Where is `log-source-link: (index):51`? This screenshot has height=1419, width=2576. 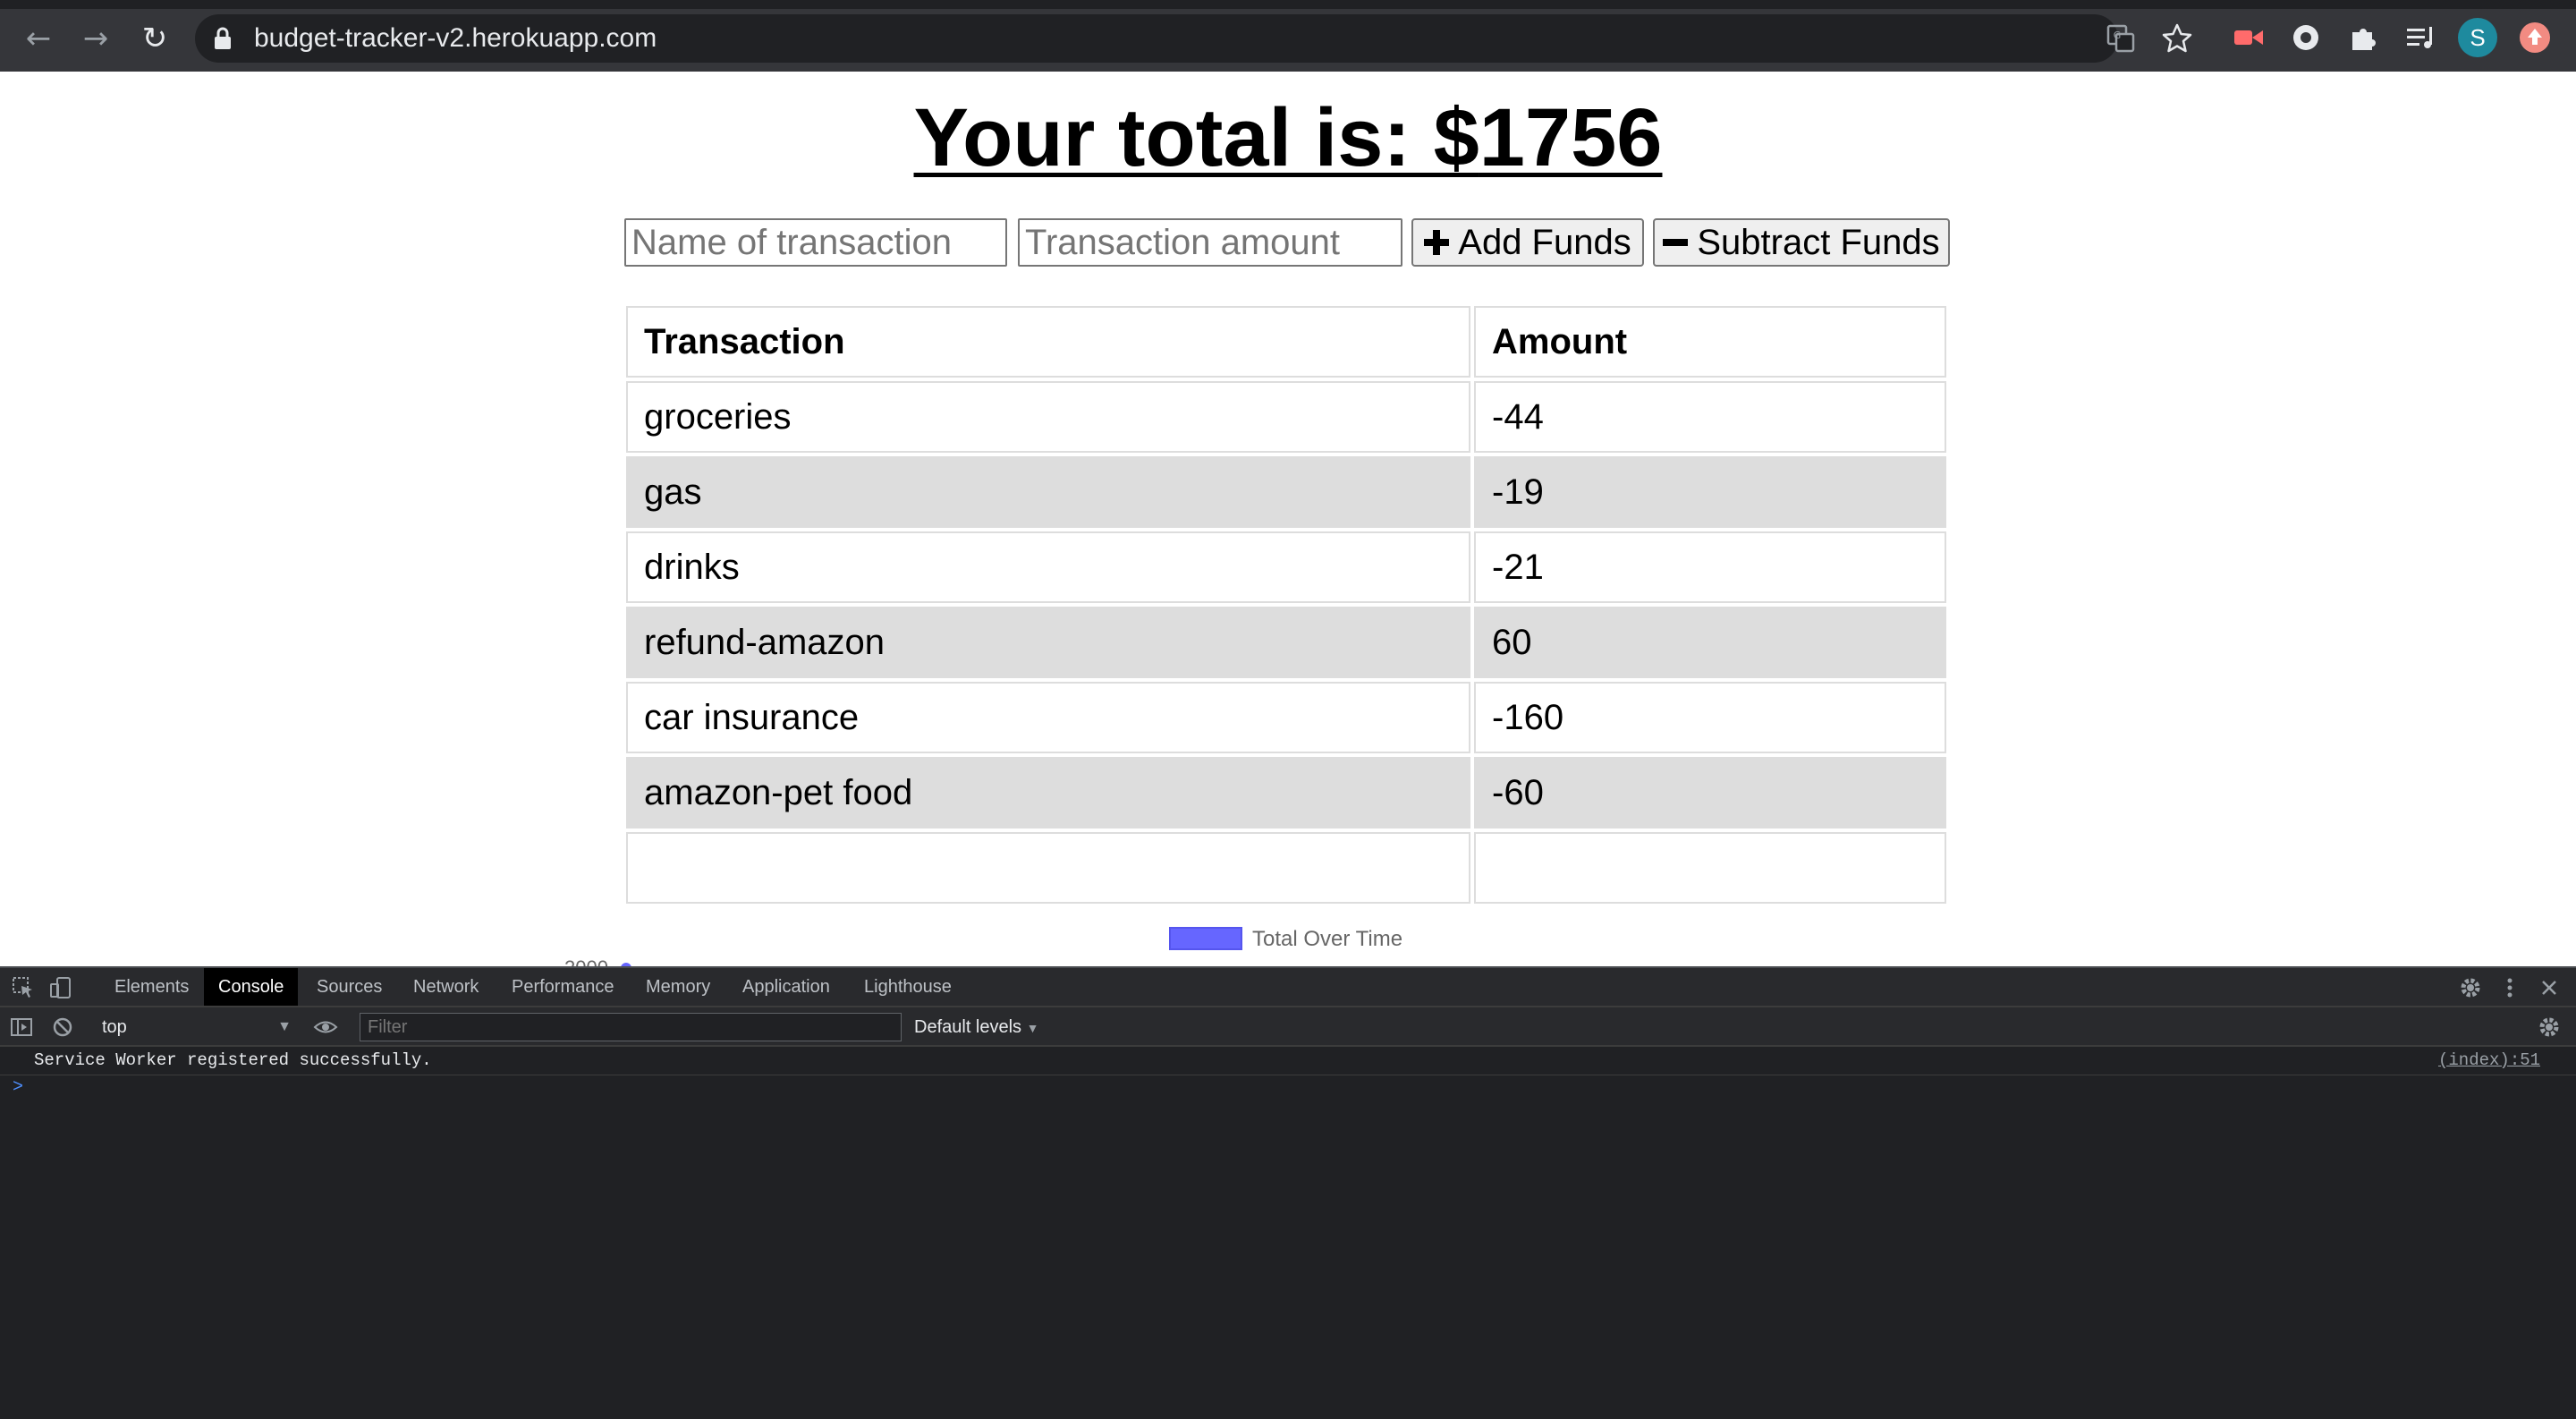
log-source-link: (index):51 is located at coordinates (2489, 1060).